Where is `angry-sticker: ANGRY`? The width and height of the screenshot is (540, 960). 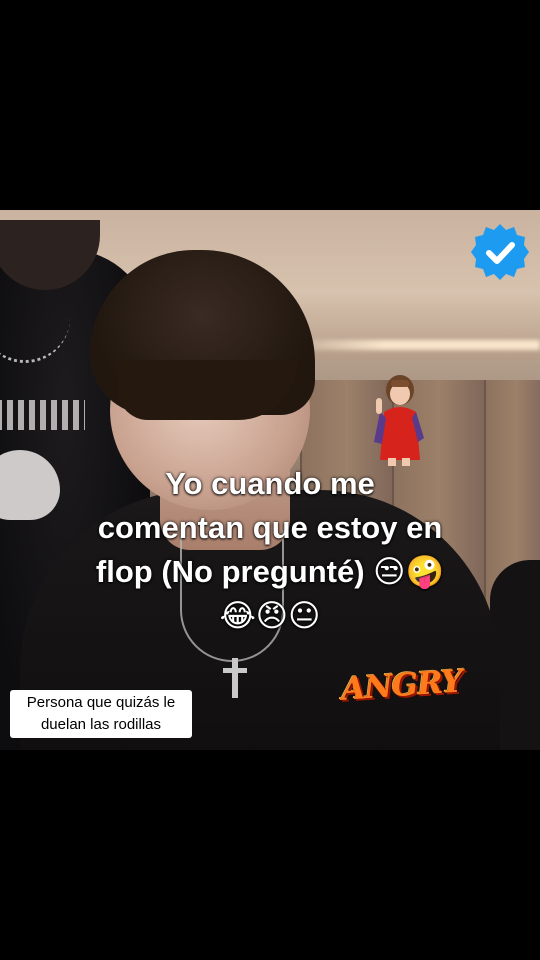
angry-sticker: ANGRY is located at coordinates (402, 685).